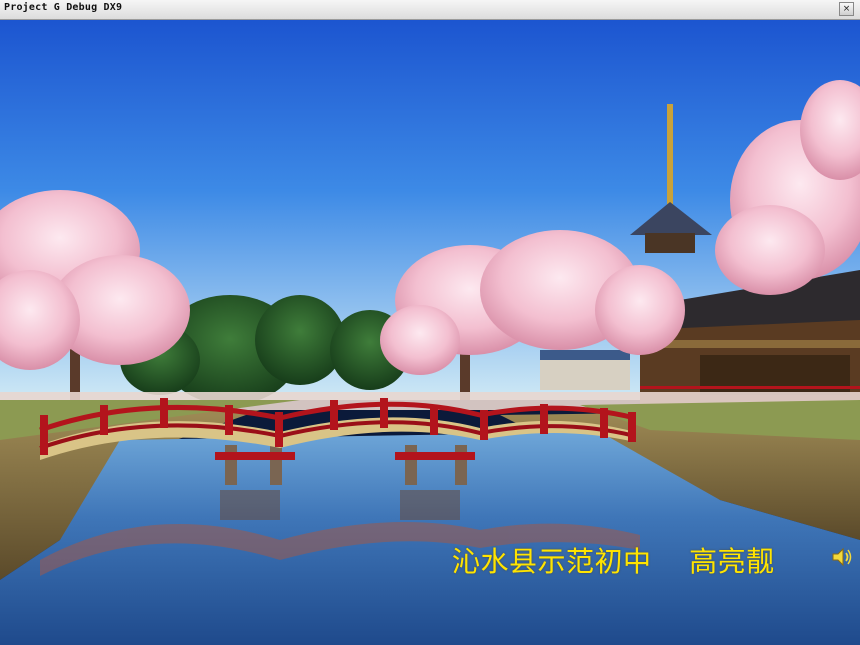 Image resolution: width=860 pixels, height=645 pixels. I want to click on window-title: Project G Debug DX9, so click(63, 7).